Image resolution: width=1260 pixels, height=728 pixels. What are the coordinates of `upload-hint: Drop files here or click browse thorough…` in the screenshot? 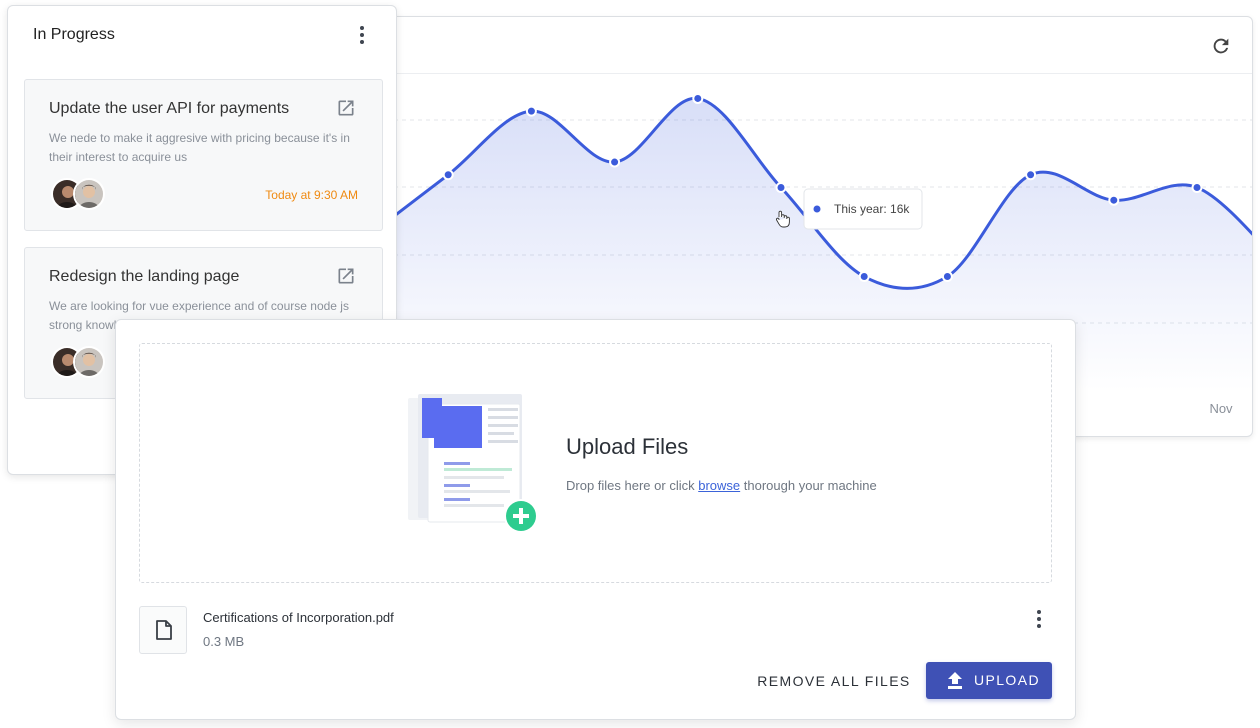 It's located at (721, 485).